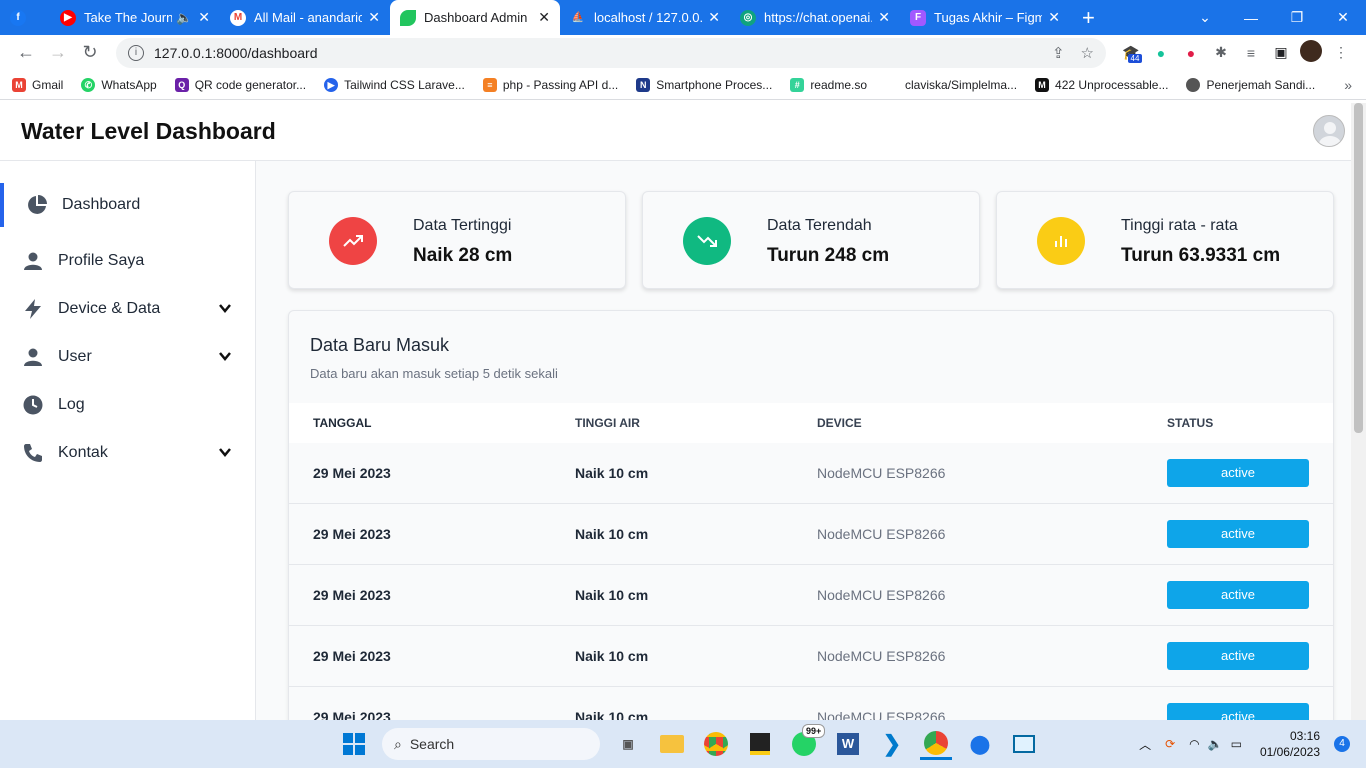  Describe the element at coordinates (68, 17) in the screenshot. I see `youtube-icon: ▶` at that location.